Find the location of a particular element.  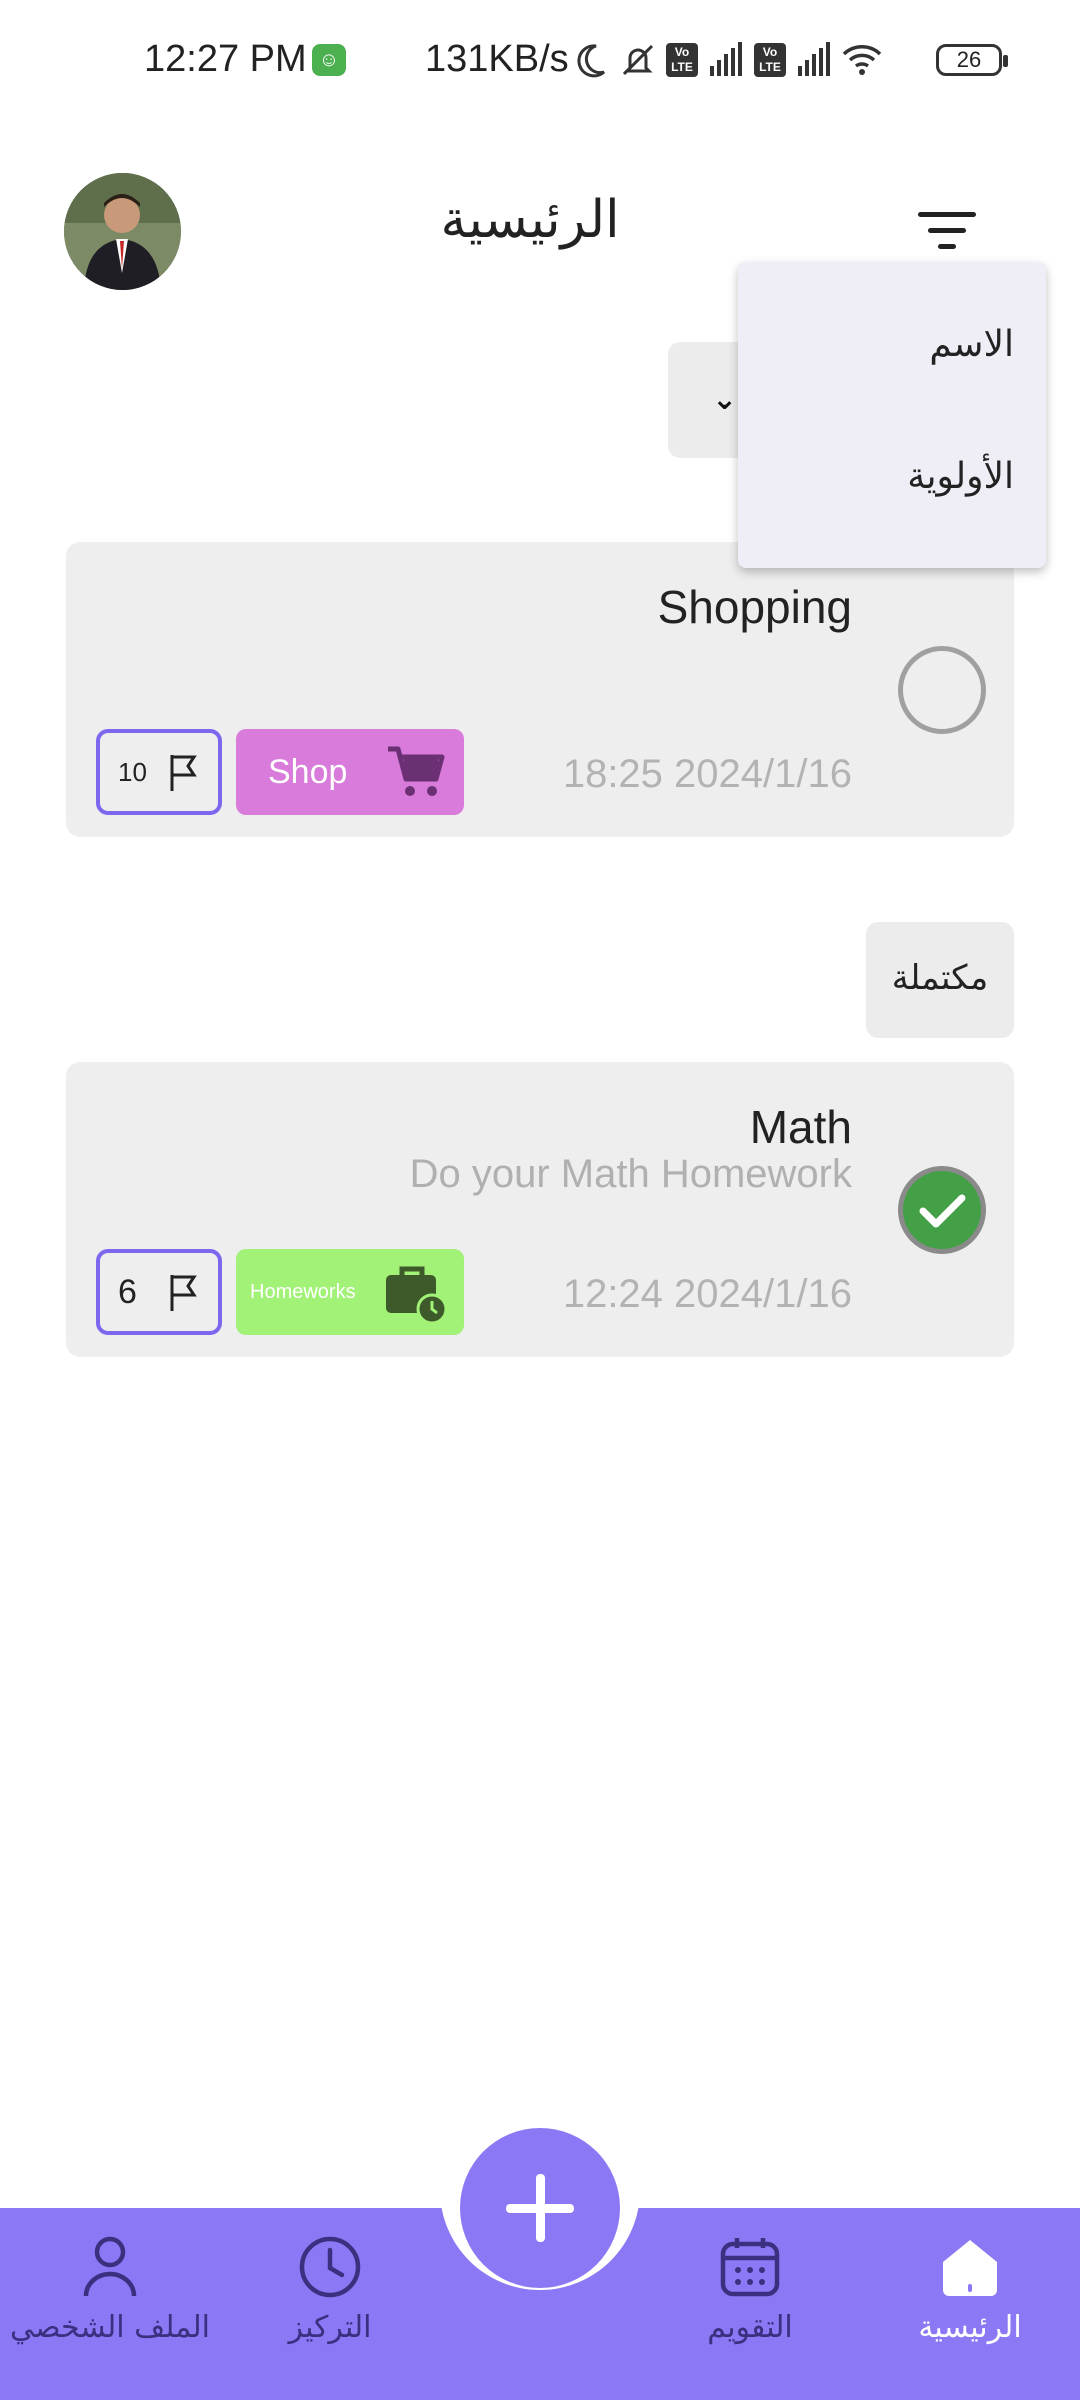

task-title: Math is located at coordinates (800, 1127).